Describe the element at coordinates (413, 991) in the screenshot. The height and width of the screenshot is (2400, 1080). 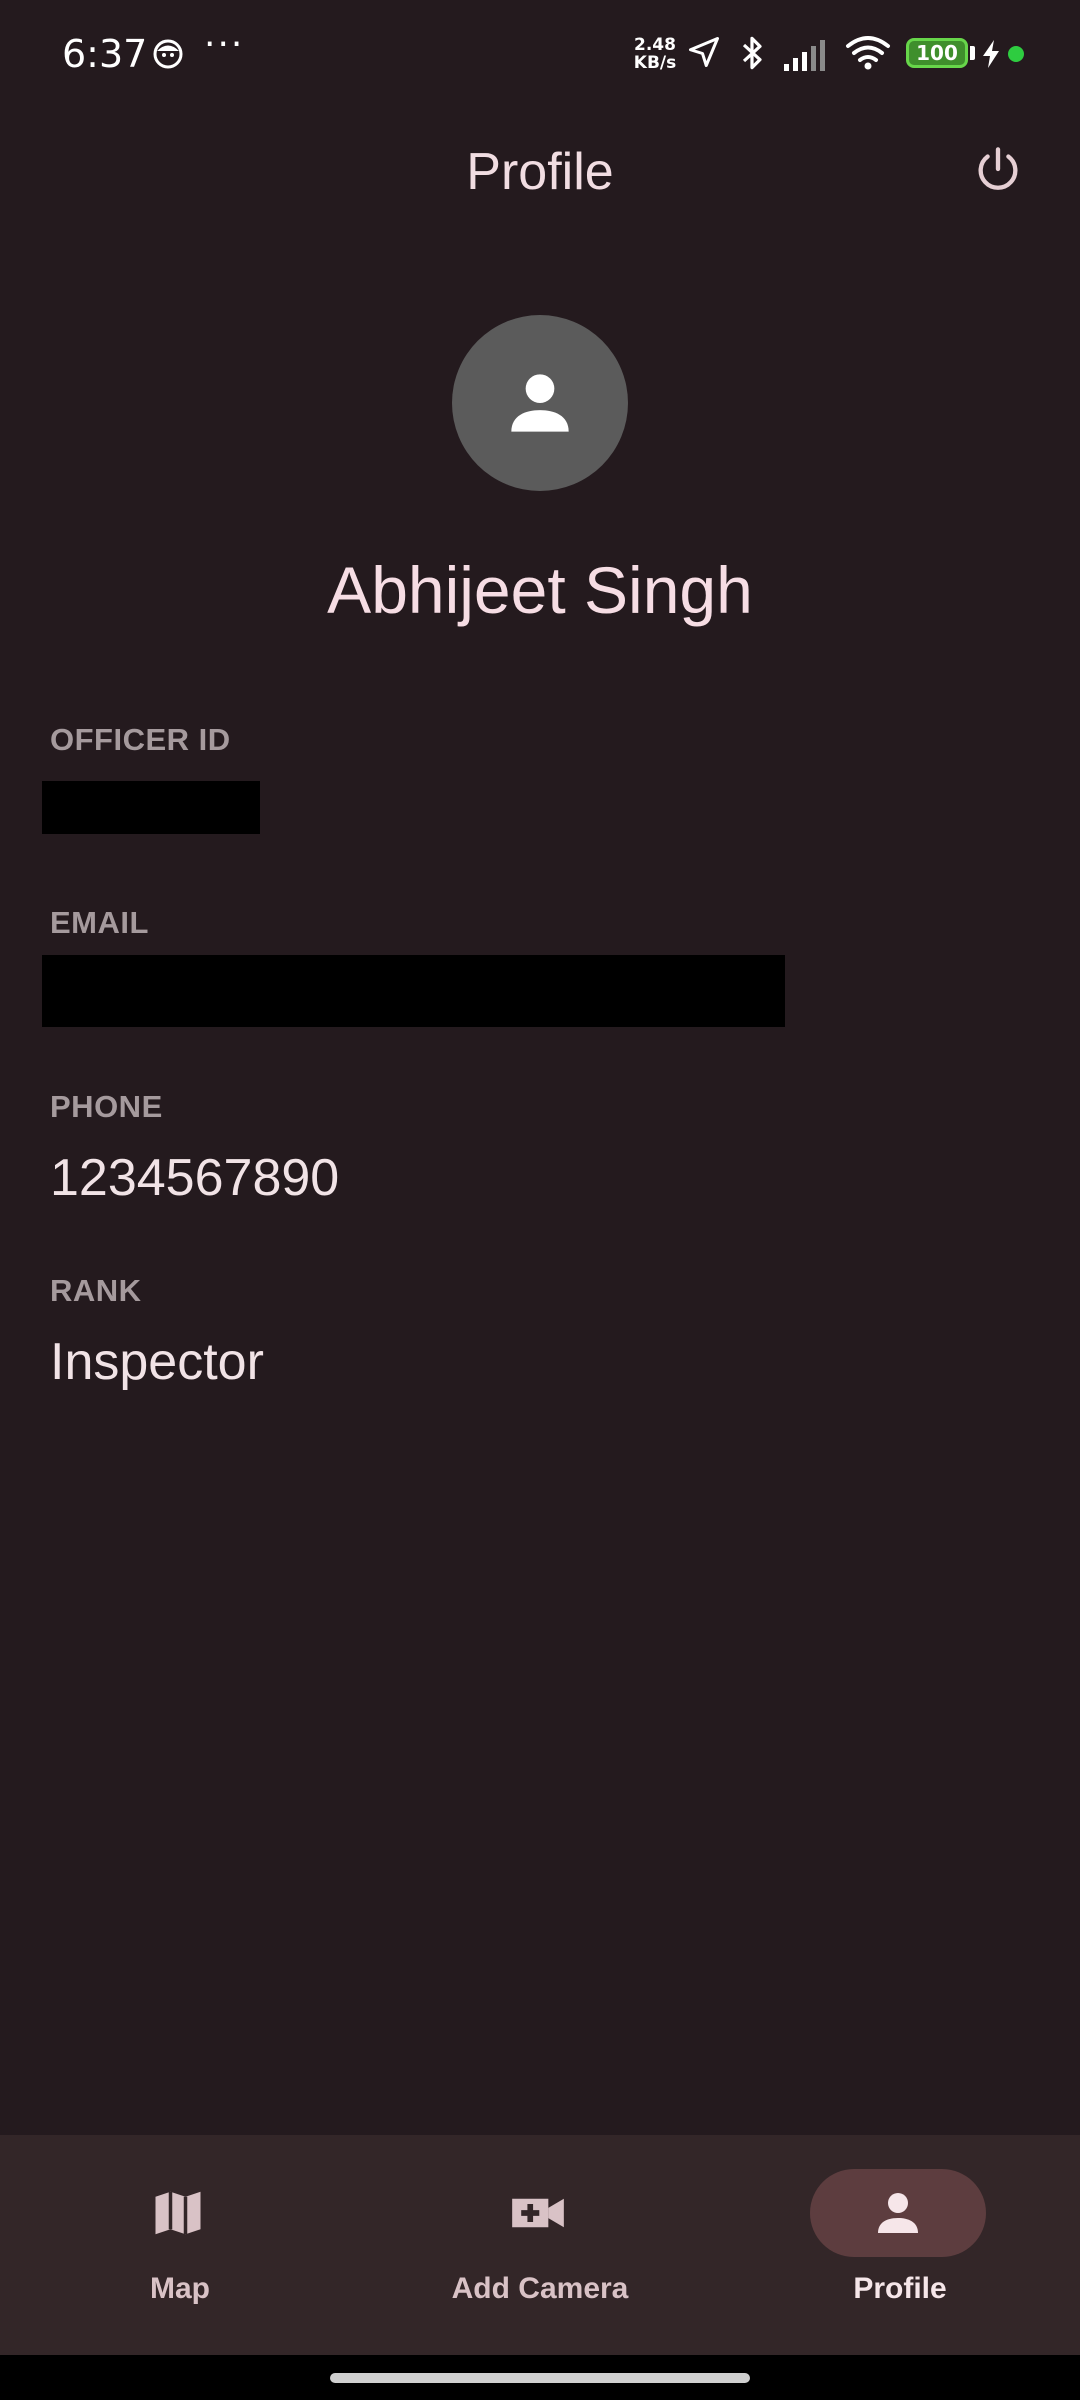
I see `email-redacted-value` at that location.